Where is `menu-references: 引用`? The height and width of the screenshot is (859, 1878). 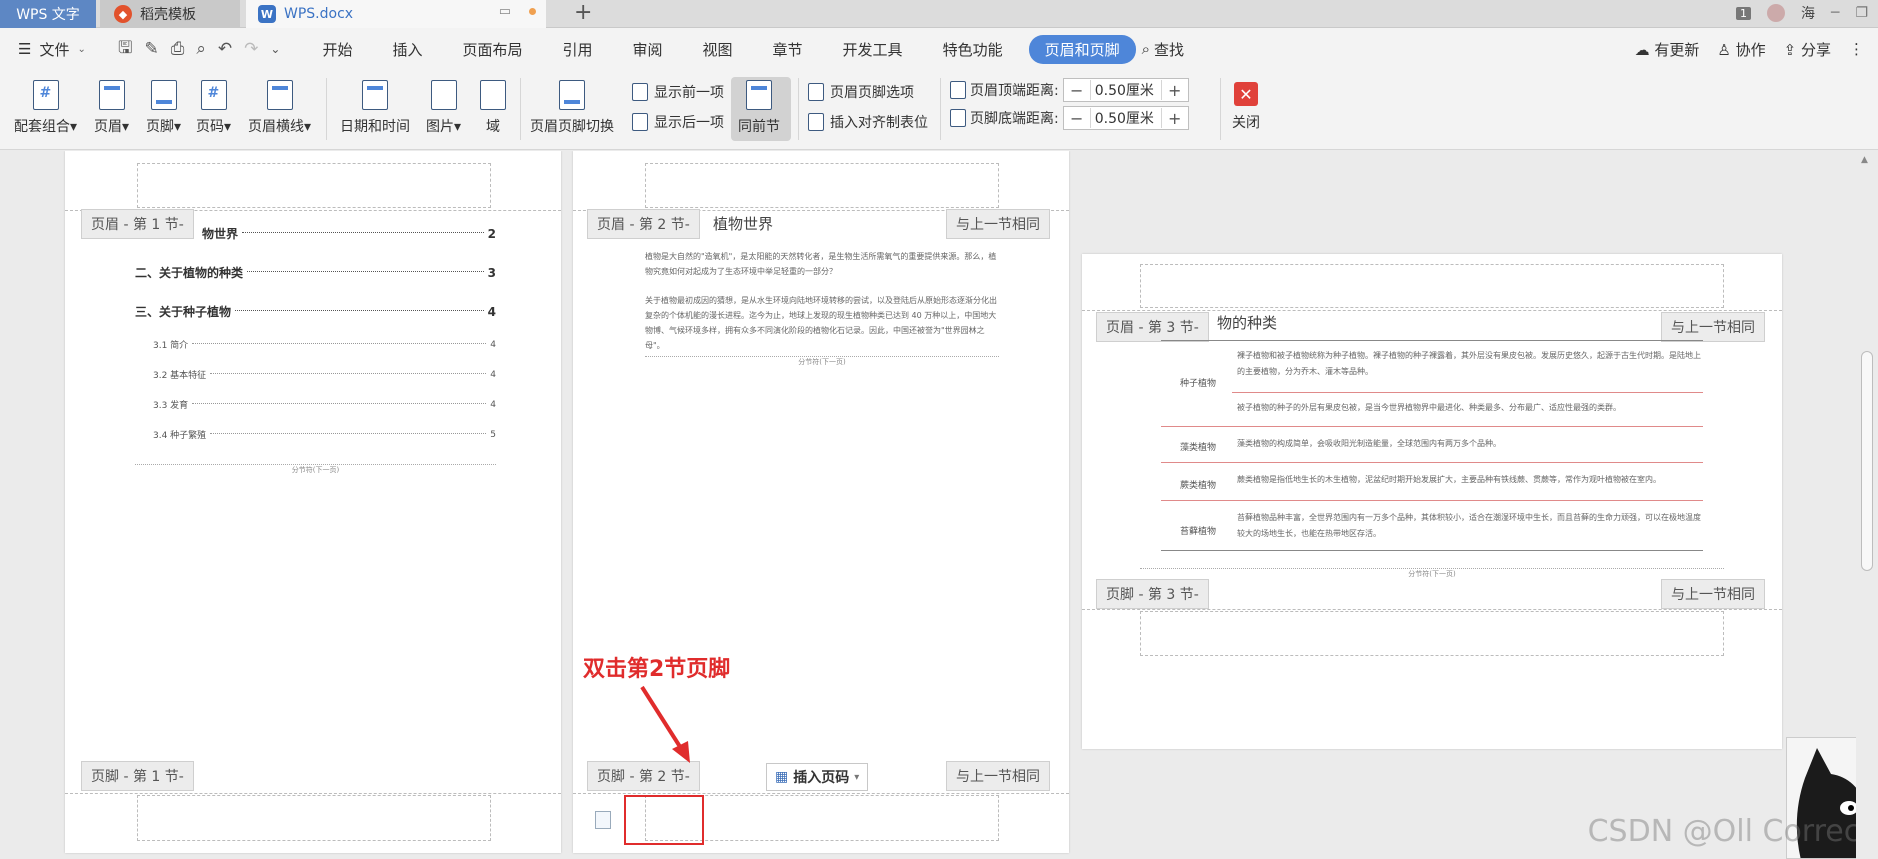
menu-references: 引用 is located at coordinates (577, 49).